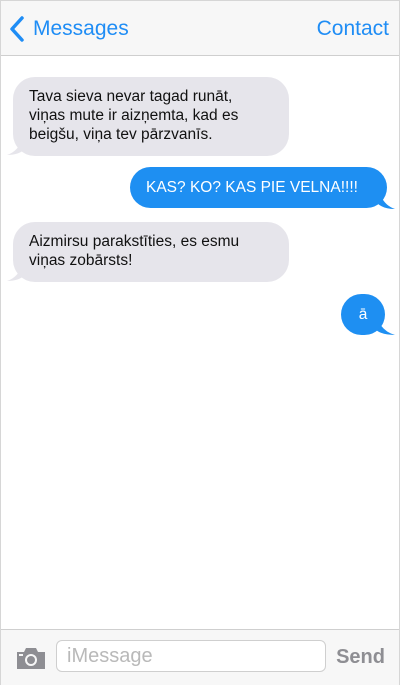 This screenshot has height=685, width=400. What do you see at coordinates (131, 96) in the screenshot?
I see `message-line: Tava sieva nevar tagad runāt,` at bounding box center [131, 96].